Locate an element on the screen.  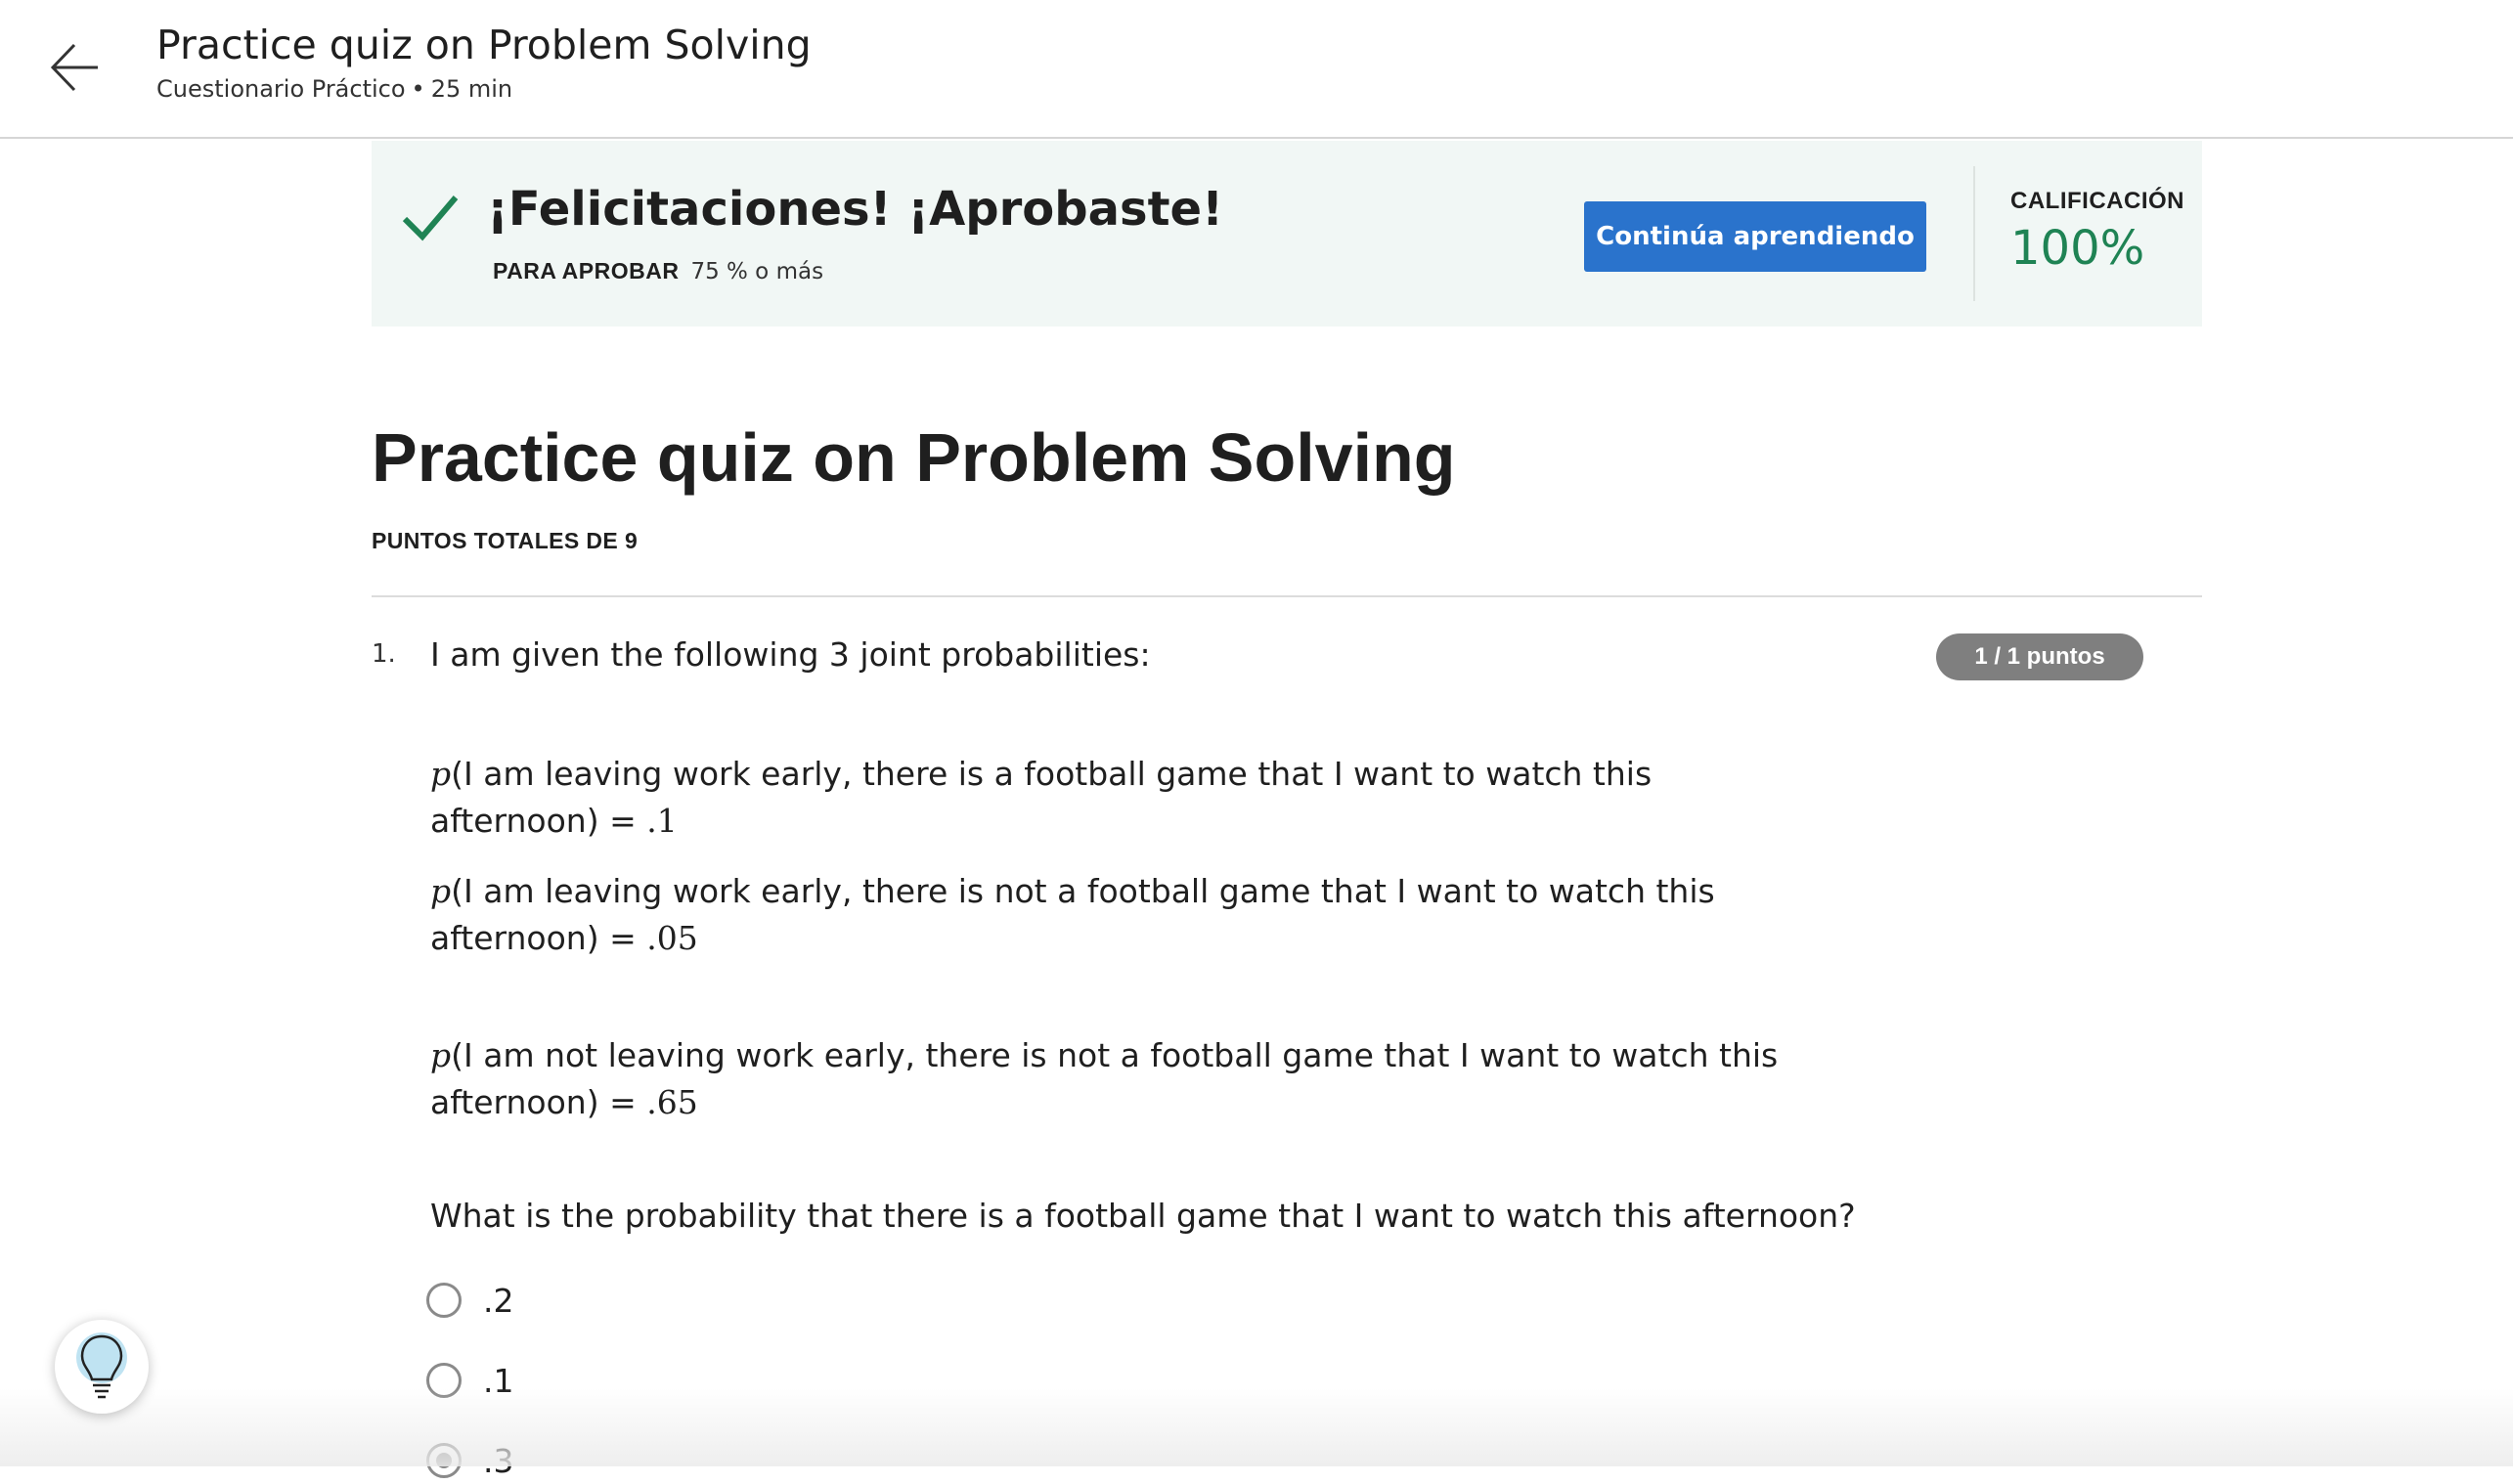
option-label: .1 is located at coordinates (498, 1380).